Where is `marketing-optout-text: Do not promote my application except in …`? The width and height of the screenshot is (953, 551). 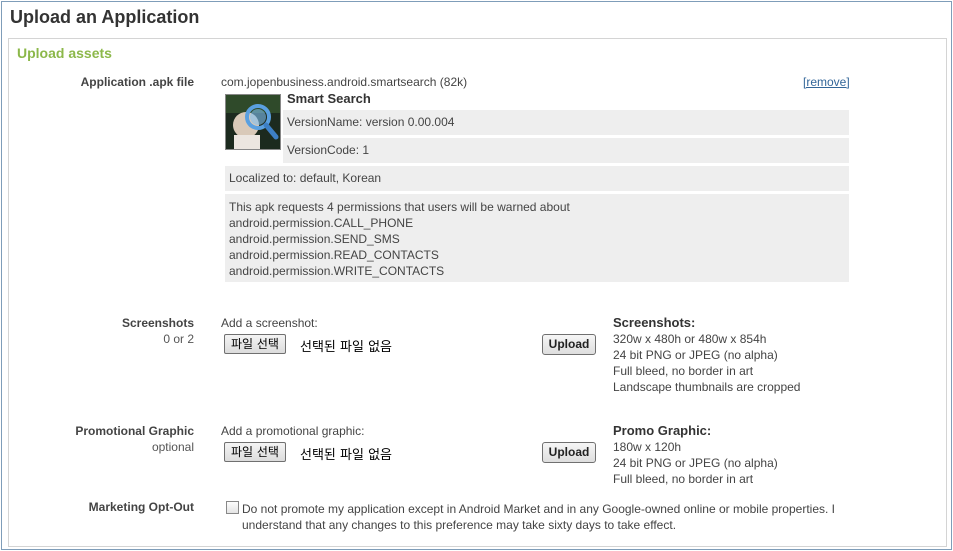
marketing-optout-text: Do not promote my application except in … is located at coordinates (538, 517).